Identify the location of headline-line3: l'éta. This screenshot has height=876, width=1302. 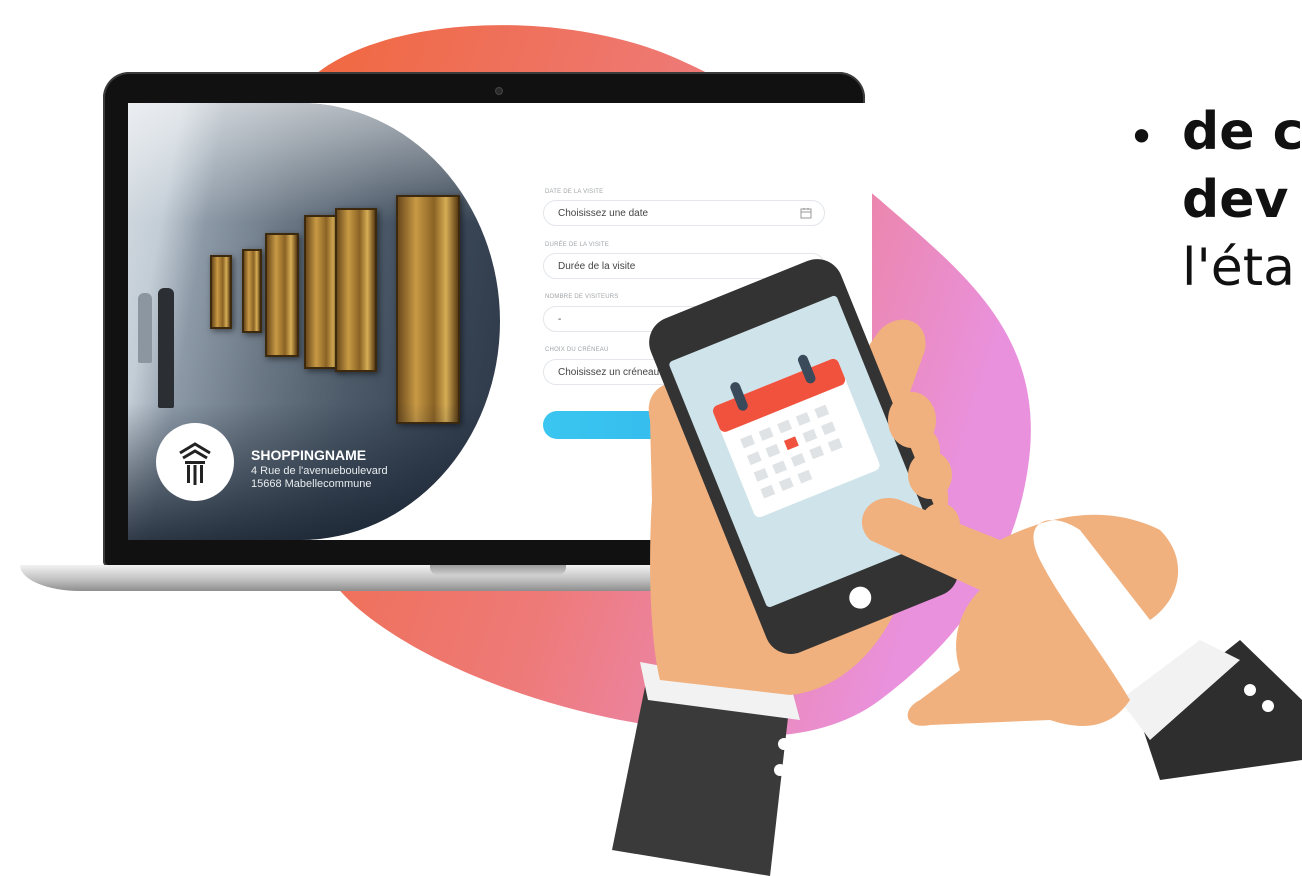
(1238, 268).